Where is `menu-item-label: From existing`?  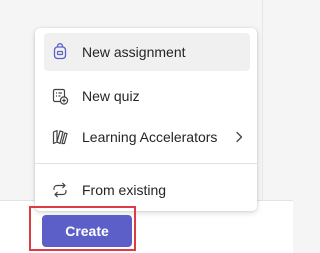
menu-item-label: From existing is located at coordinates (124, 190).